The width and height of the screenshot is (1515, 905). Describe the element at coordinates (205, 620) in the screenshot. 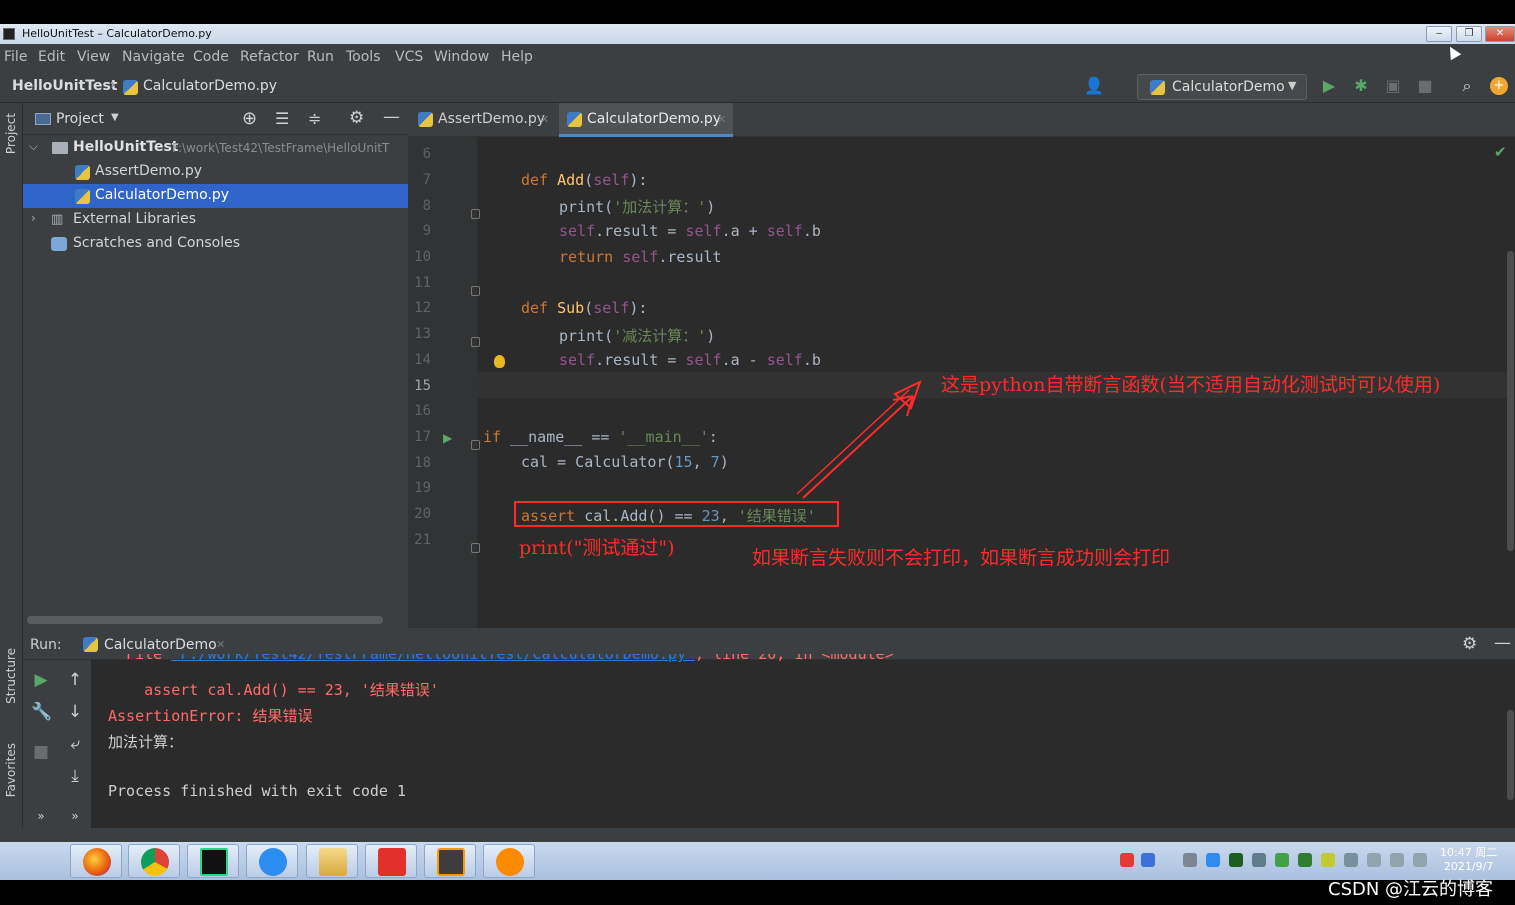

I see `project-horizontal-scrollbar` at that location.